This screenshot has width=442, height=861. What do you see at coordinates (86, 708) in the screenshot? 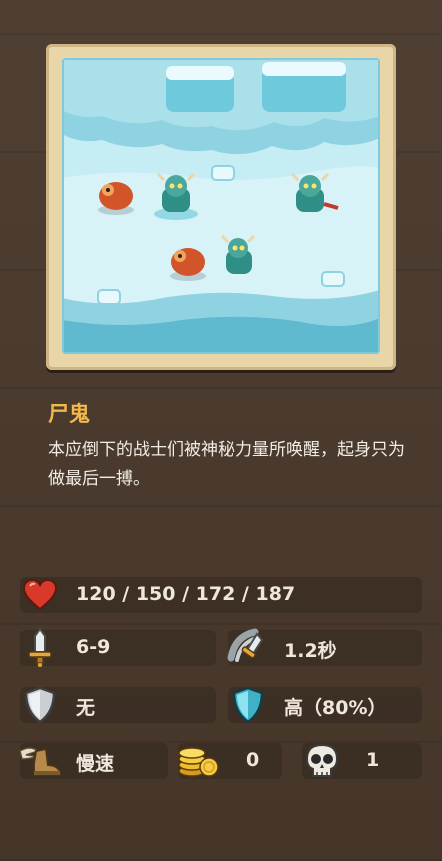
I see `stat-armor-value: 无` at bounding box center [86, 708].